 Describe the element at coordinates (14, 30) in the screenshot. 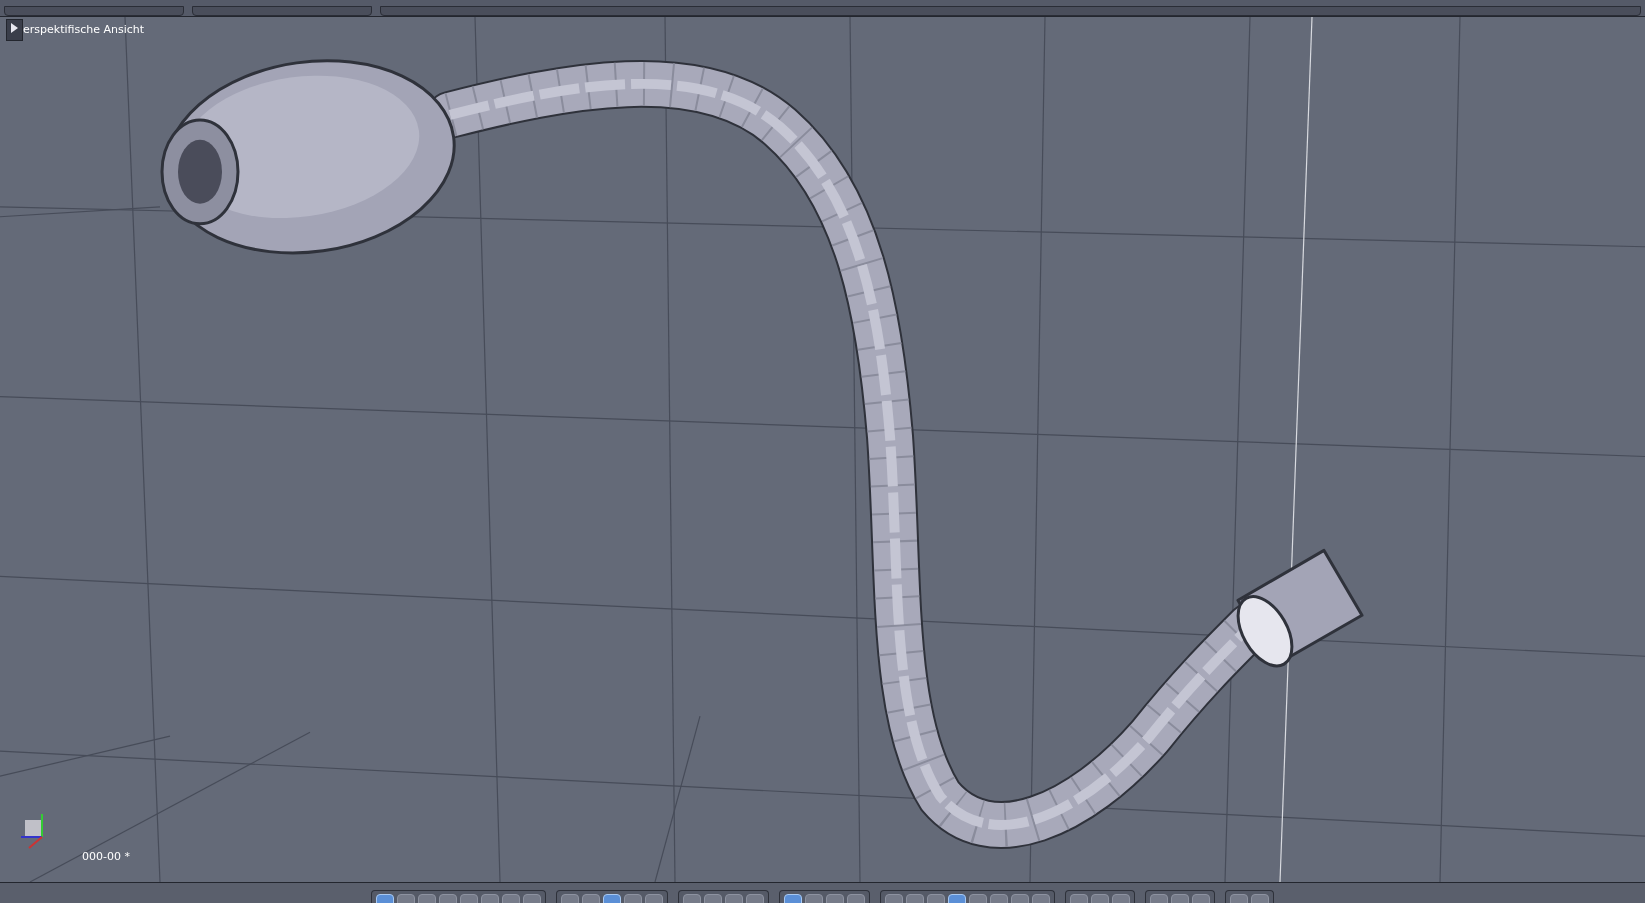

I see `play-icon` at that location.